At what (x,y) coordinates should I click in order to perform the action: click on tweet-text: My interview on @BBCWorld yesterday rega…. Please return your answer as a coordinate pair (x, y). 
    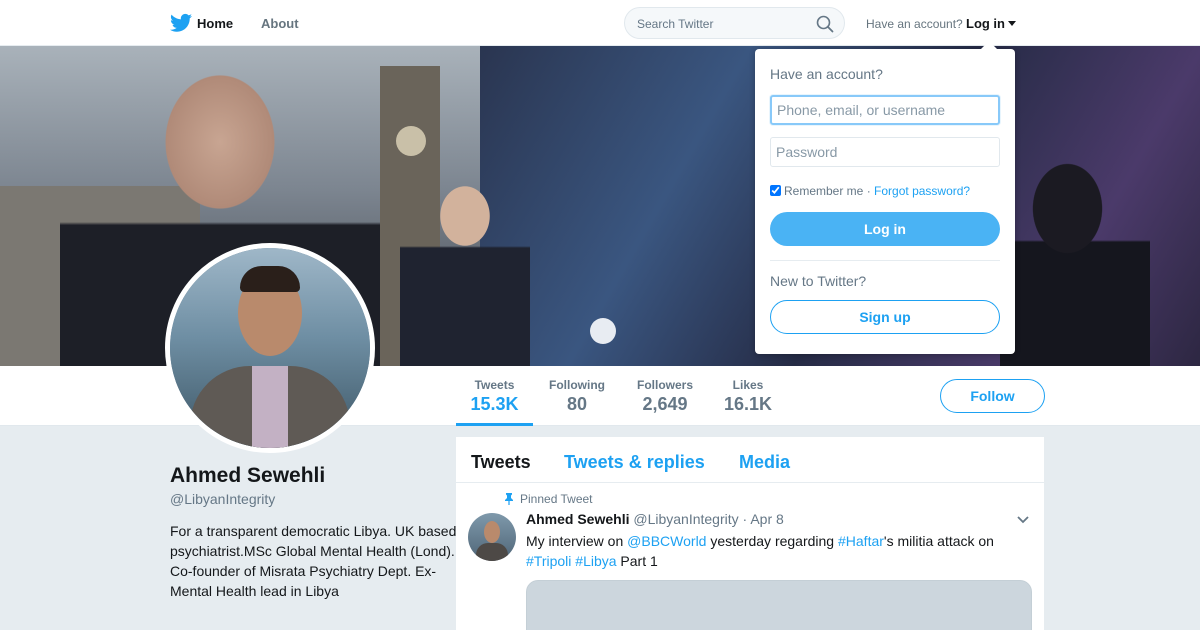
    Looking at the image, I should click on (760, 551).